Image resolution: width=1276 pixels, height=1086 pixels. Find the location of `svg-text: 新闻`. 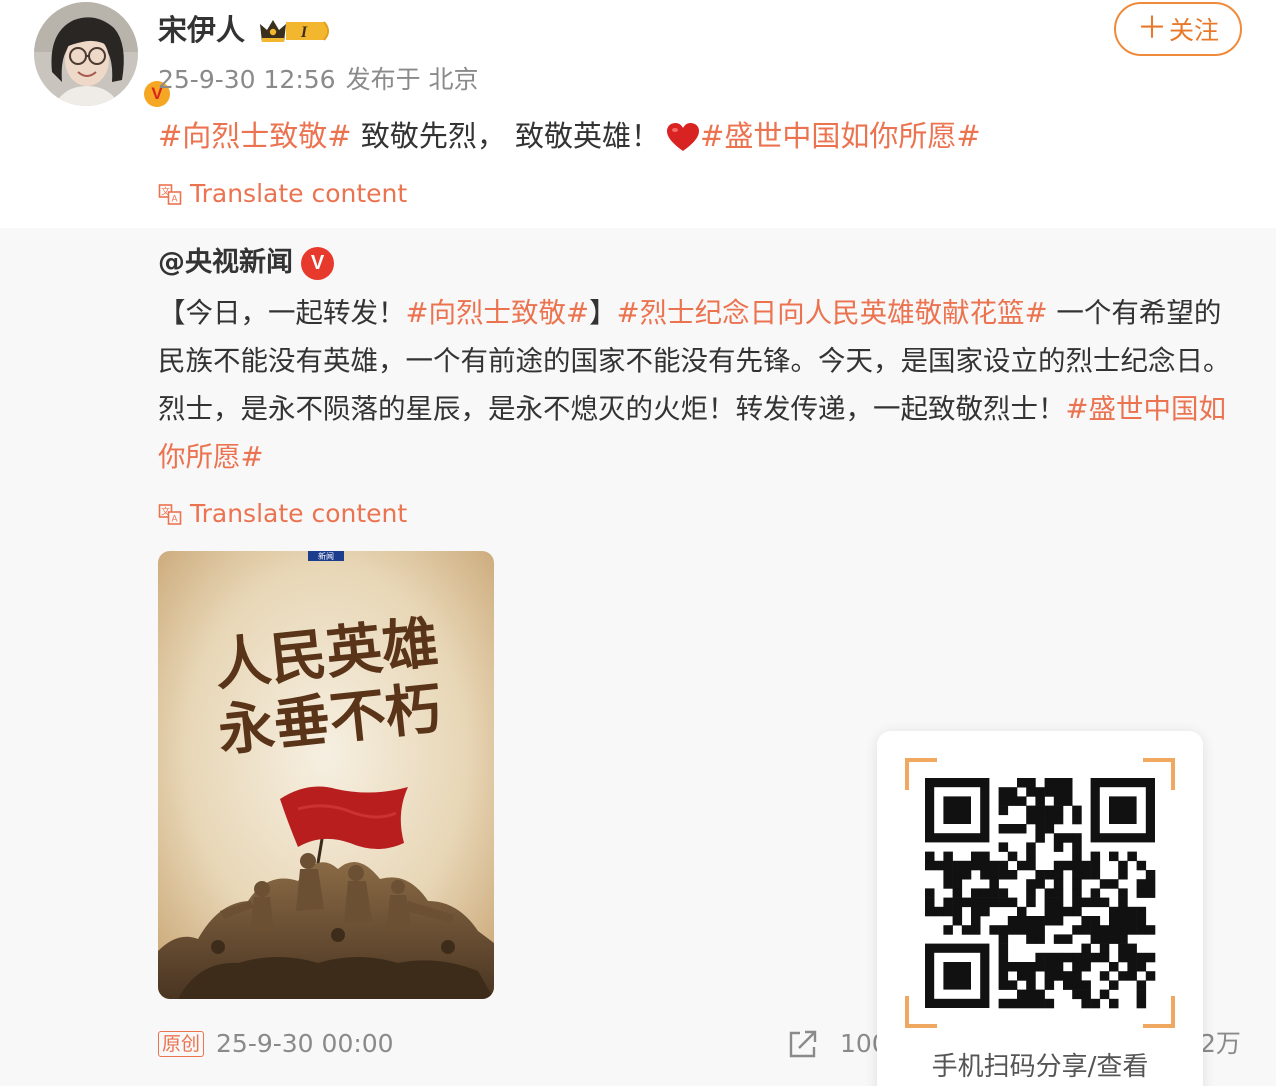

svg-text: 新闻 is located at coordinates (326, 556).